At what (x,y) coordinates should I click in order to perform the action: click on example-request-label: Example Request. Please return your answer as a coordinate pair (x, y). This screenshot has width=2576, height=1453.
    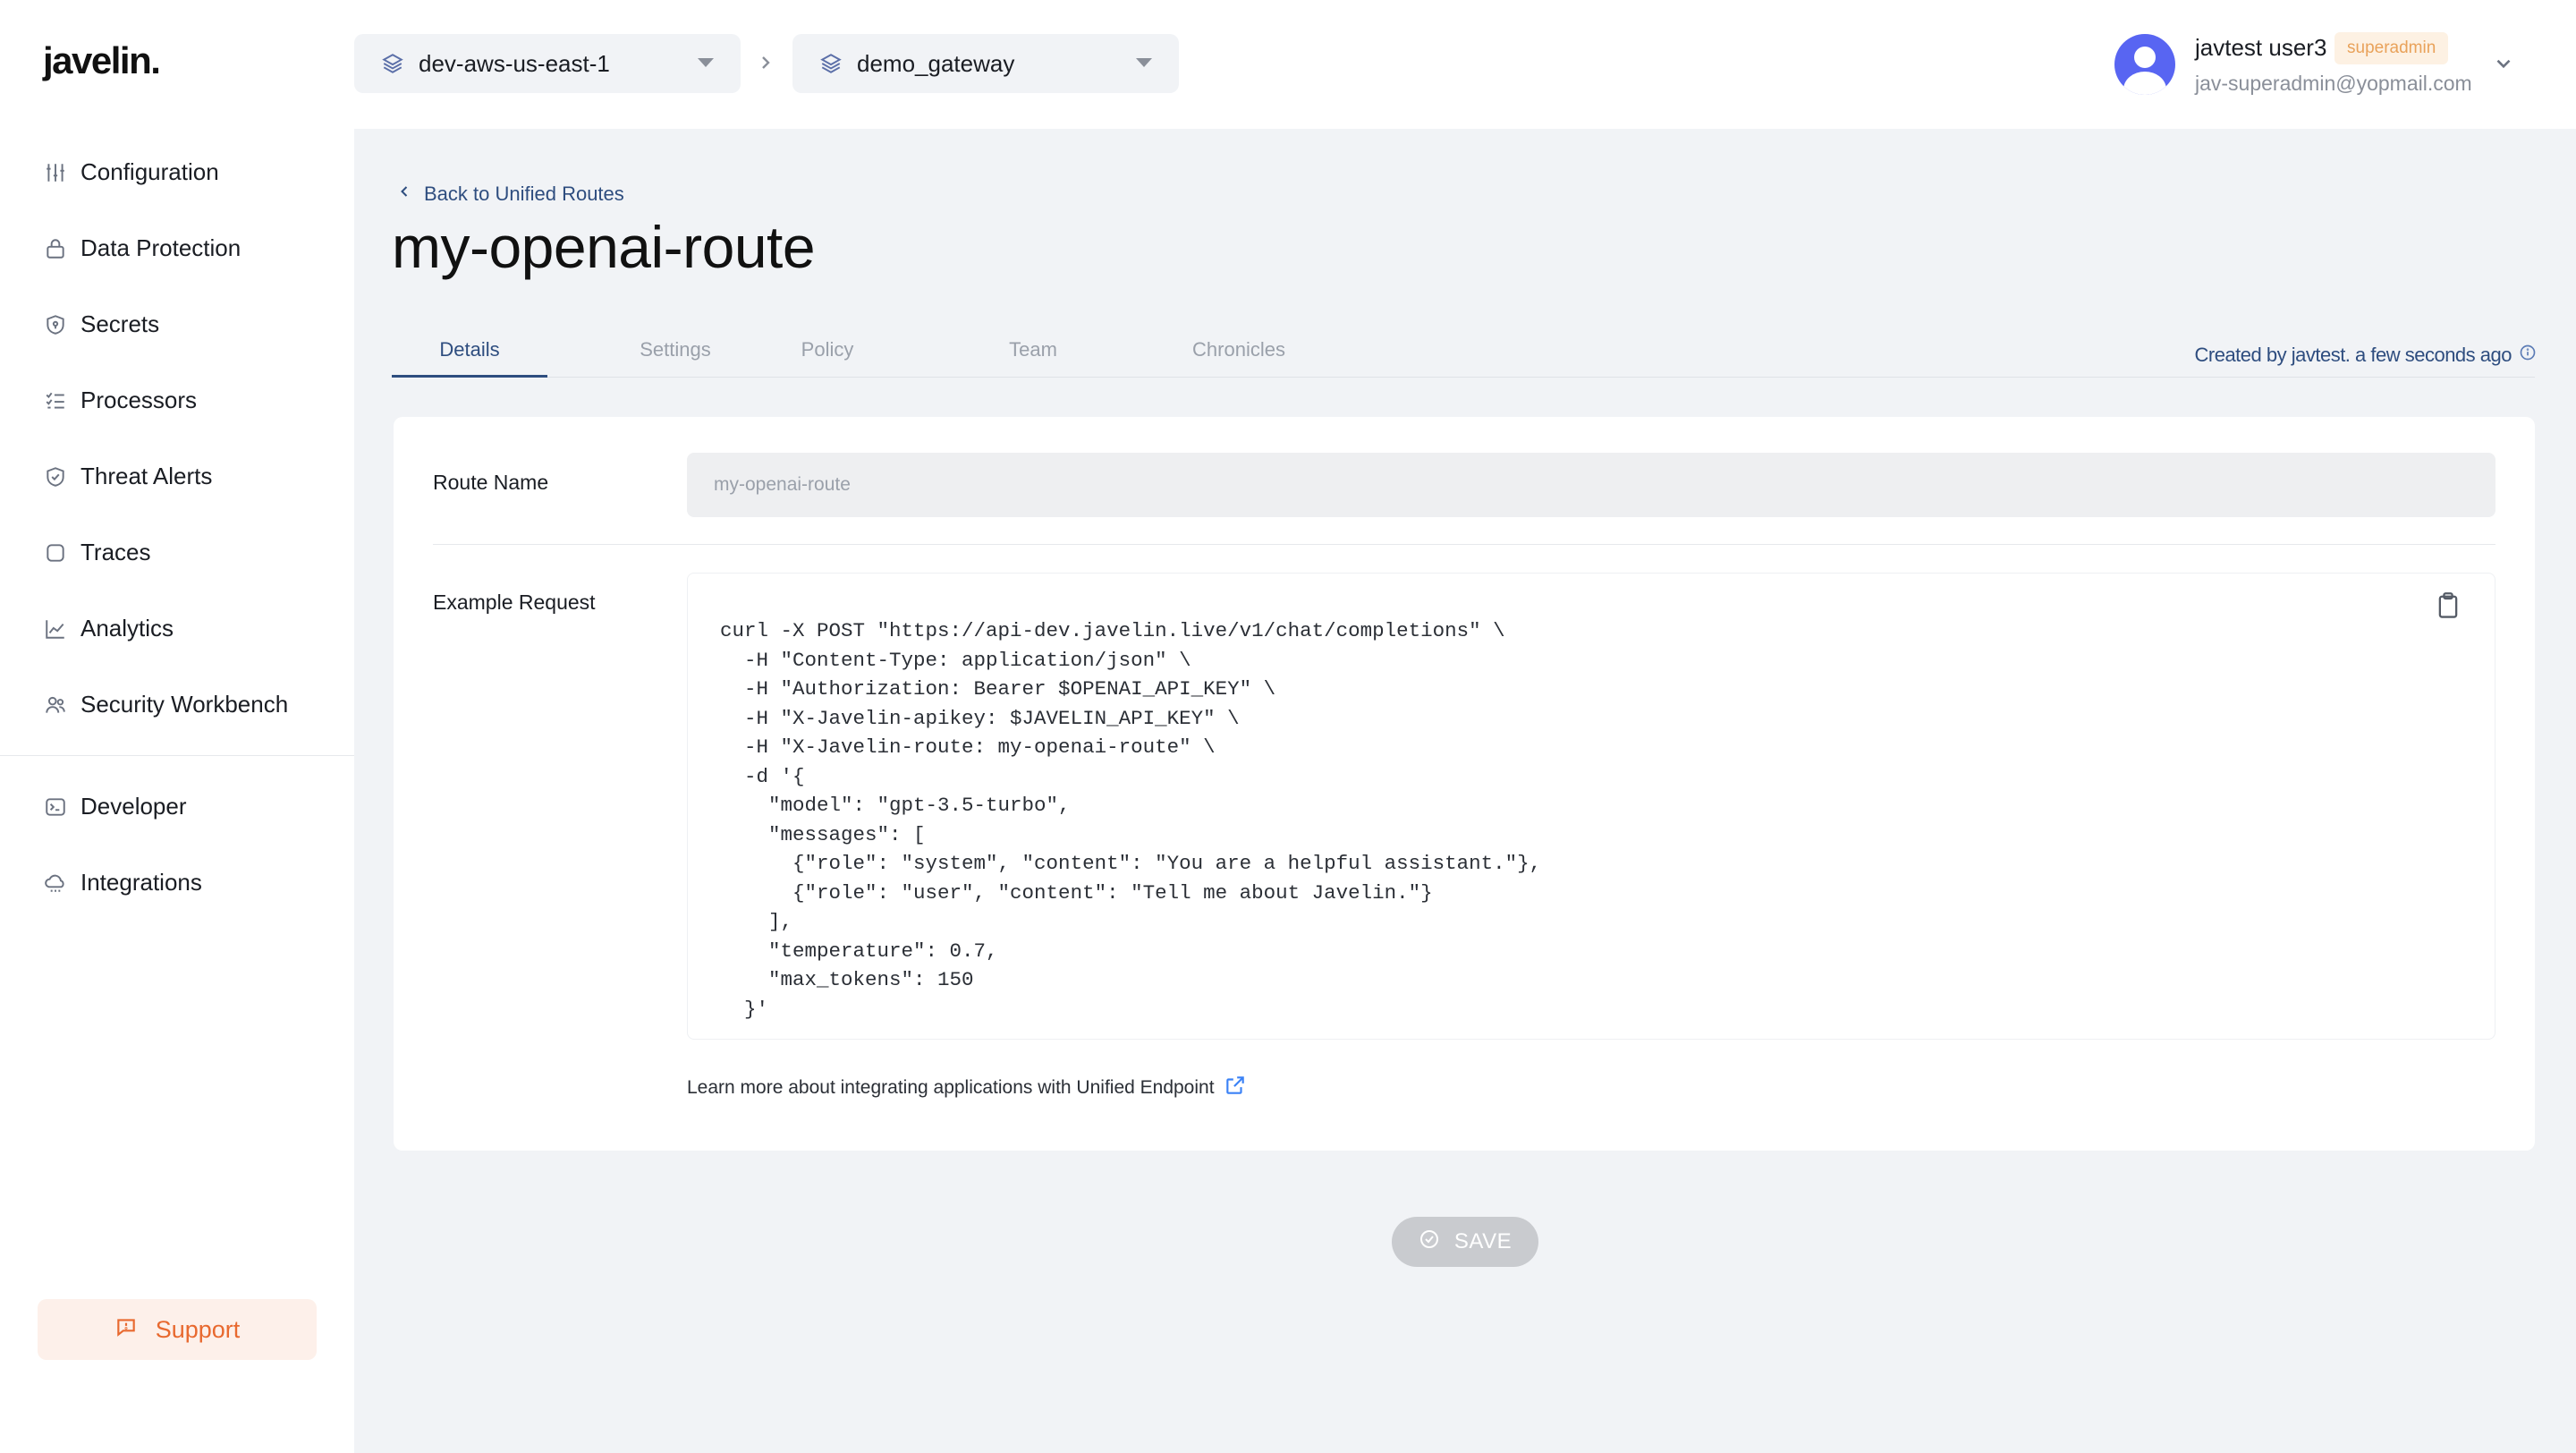
    Looking at the image, I should click on (514, 602).